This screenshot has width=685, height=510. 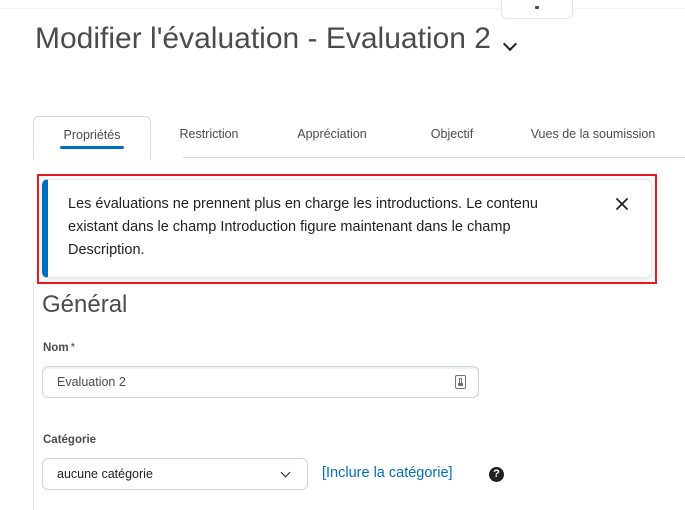 I want to click on tab-proprietes: Propriétés, so click(x=92, y=138).